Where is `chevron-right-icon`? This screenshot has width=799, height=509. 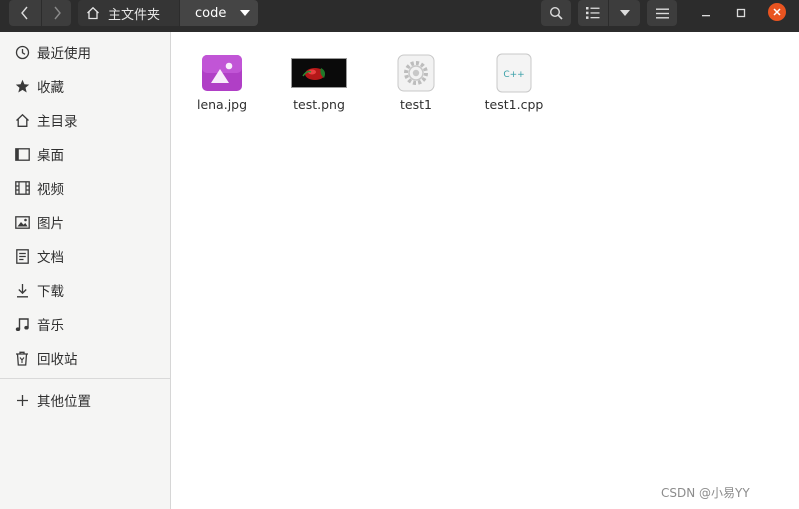
chevron-right-icon is located at coordinates (57, 13).